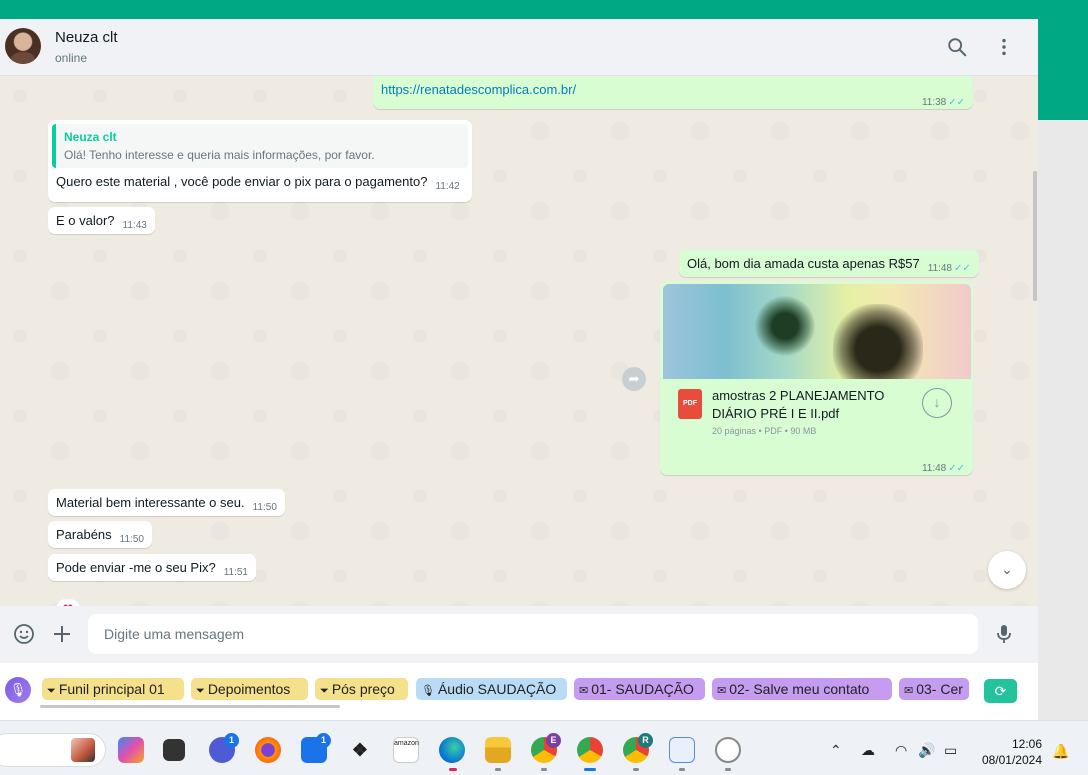 The height and width of the screenshot is (775, 1088). Describe the element at coordinates (901, 750) in the screenshot. I see `wifi-icon: ◠` at that location.